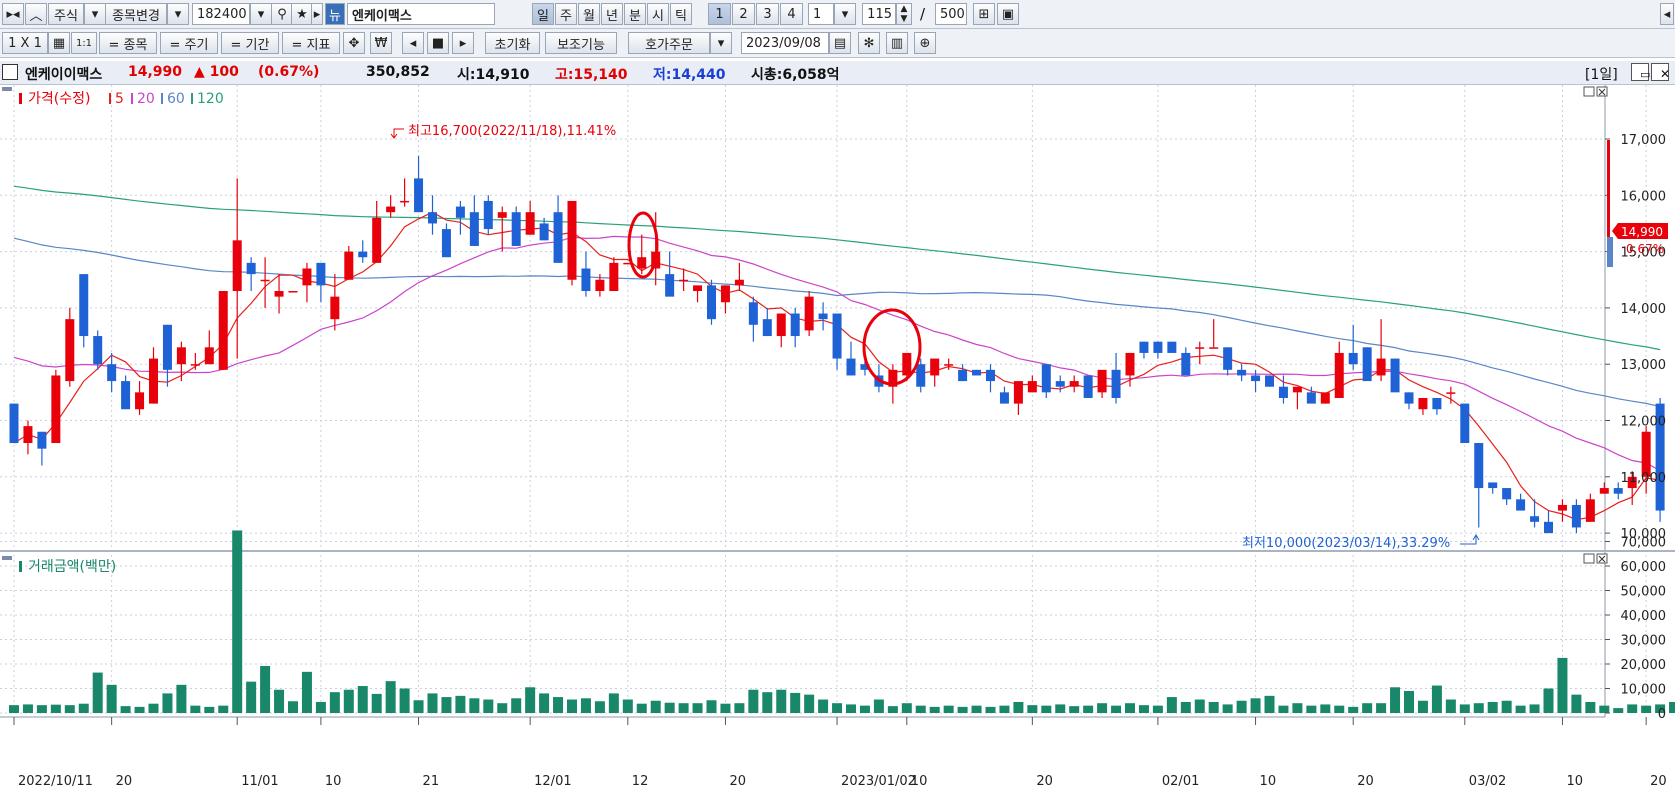  Describe the element at coordinates (1667, 14) in the screenshot. I see `side-panel-toggle: ◂` at that location.